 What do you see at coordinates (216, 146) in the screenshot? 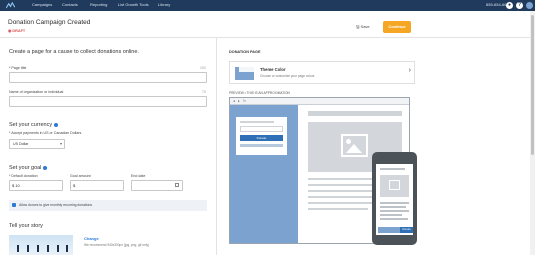
I see `panel-divider` at bounding box center [216, 146].